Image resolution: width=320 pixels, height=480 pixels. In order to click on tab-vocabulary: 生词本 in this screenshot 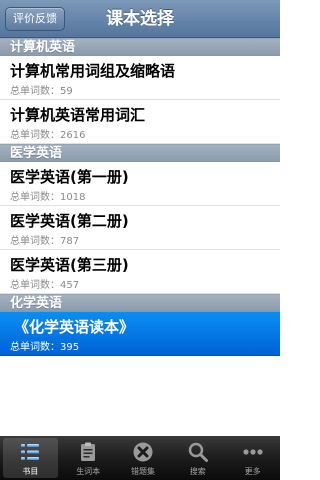, I will do `click(88, 458)`.